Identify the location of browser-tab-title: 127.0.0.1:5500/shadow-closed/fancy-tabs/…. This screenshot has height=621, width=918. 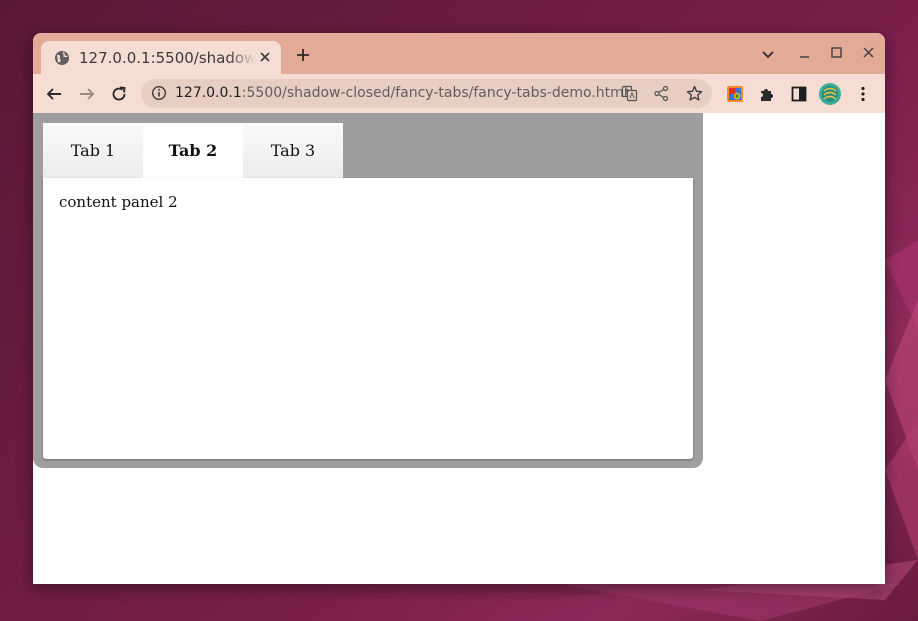
(167, 57).